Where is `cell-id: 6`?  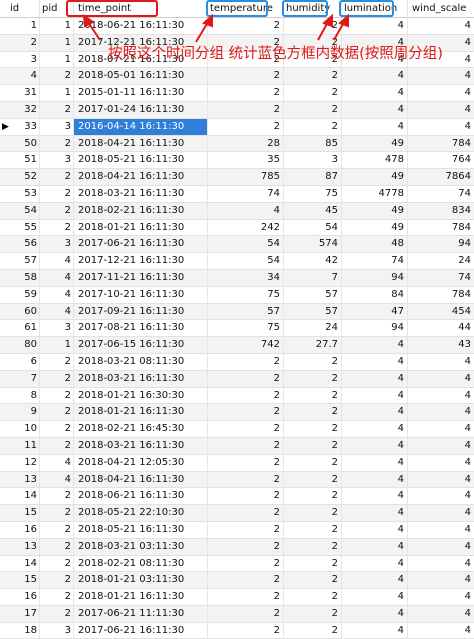 cell-id: 6 is located at coordinates (20, 361).